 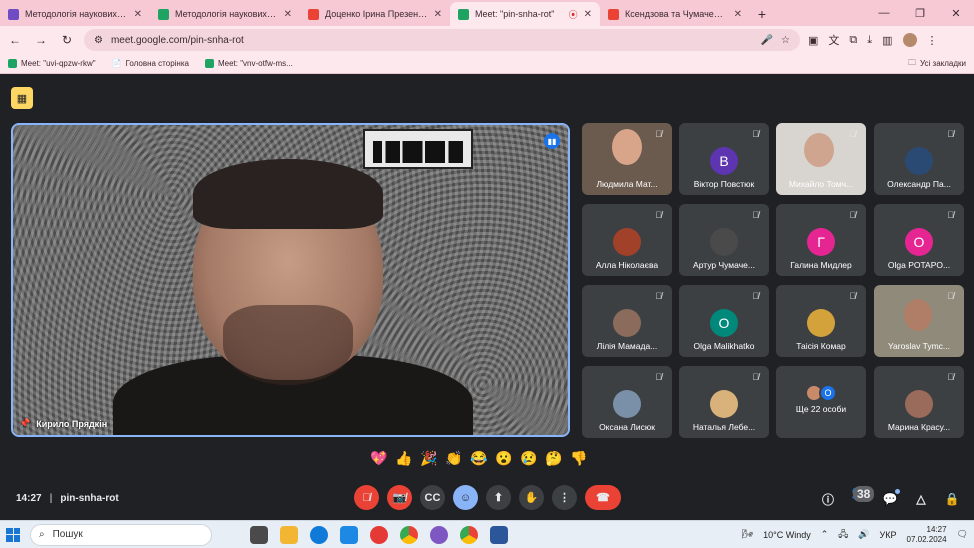 What do you see at coordinates (225, 14) in the screenshot?
I see `browser-tab-2: Методологія наукових досліджень ✕` at bounding box center [225, 14].